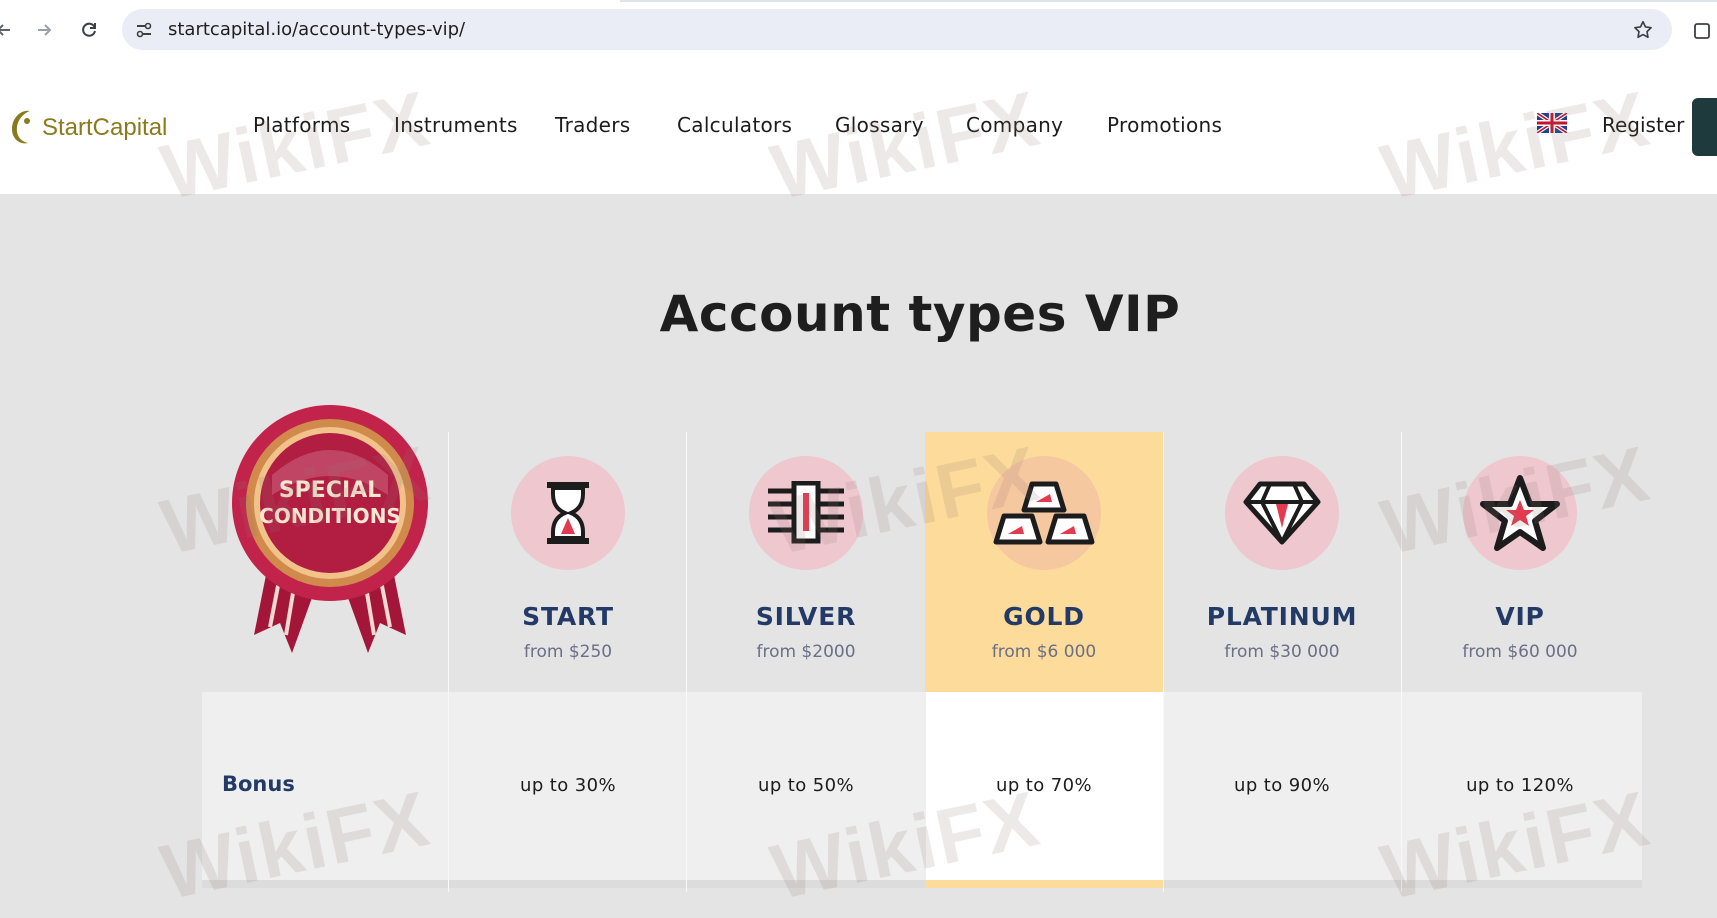  What do you see at coordinates (1282, 616) in the screenshot?
I see `plan-name: PLATINUM` at bounding box center [1282, 616].